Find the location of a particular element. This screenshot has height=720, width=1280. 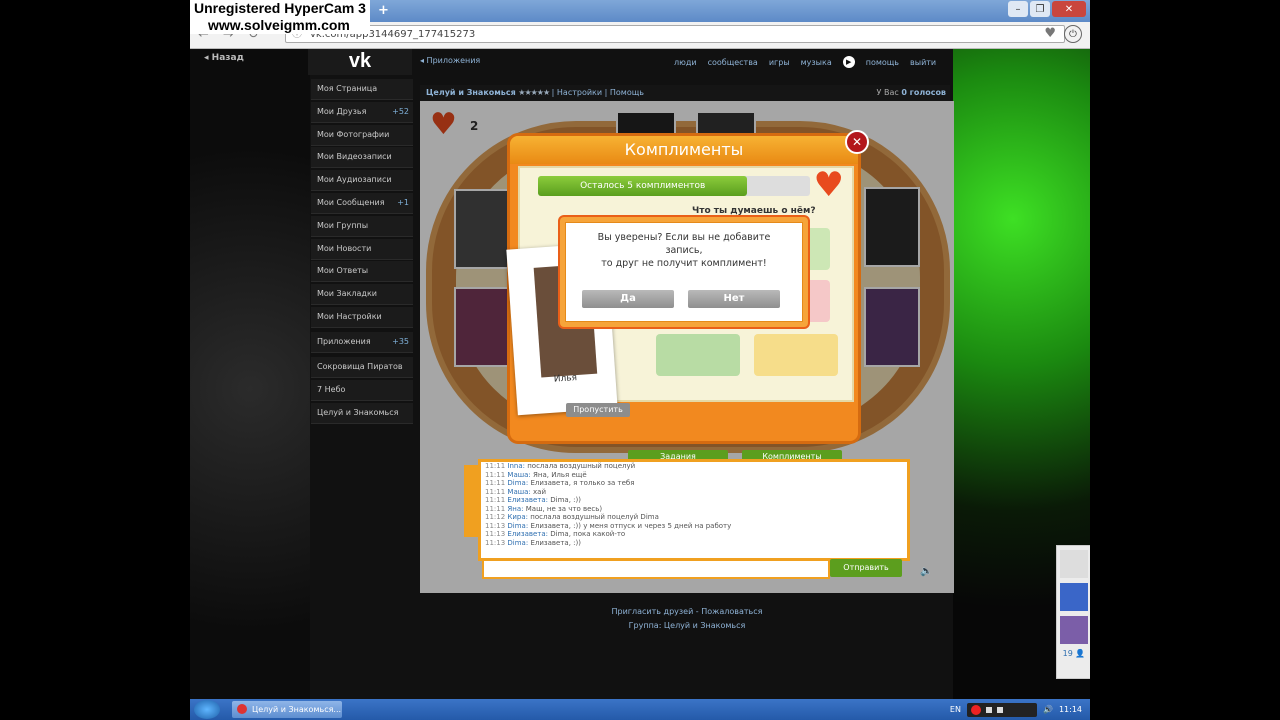

stop-icon is located at coordinates (988, 709).